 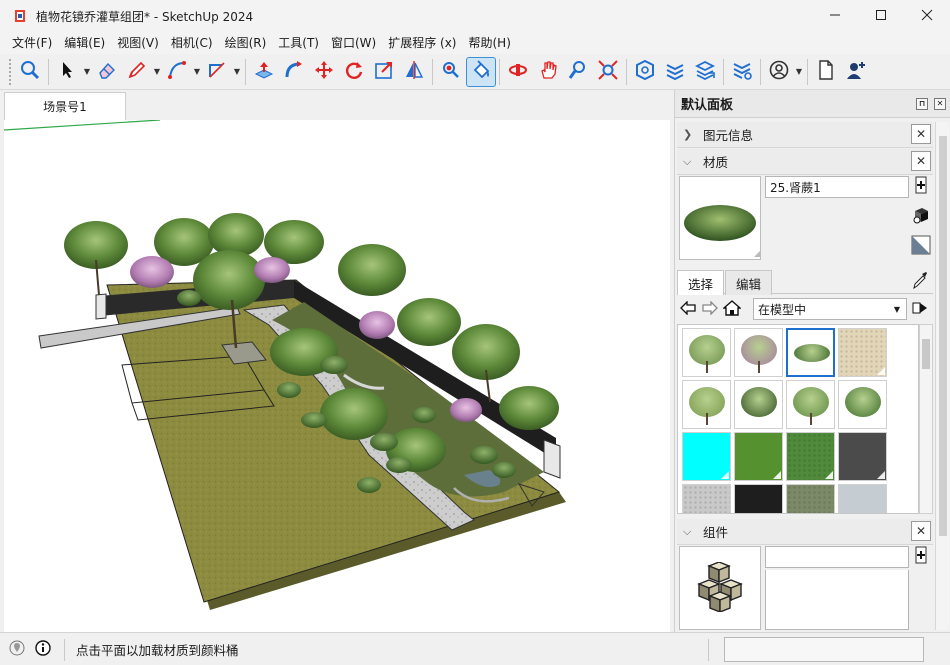 I want to click on materials-section: ⌵ 材质 ✕, so click(x=805, y=162).